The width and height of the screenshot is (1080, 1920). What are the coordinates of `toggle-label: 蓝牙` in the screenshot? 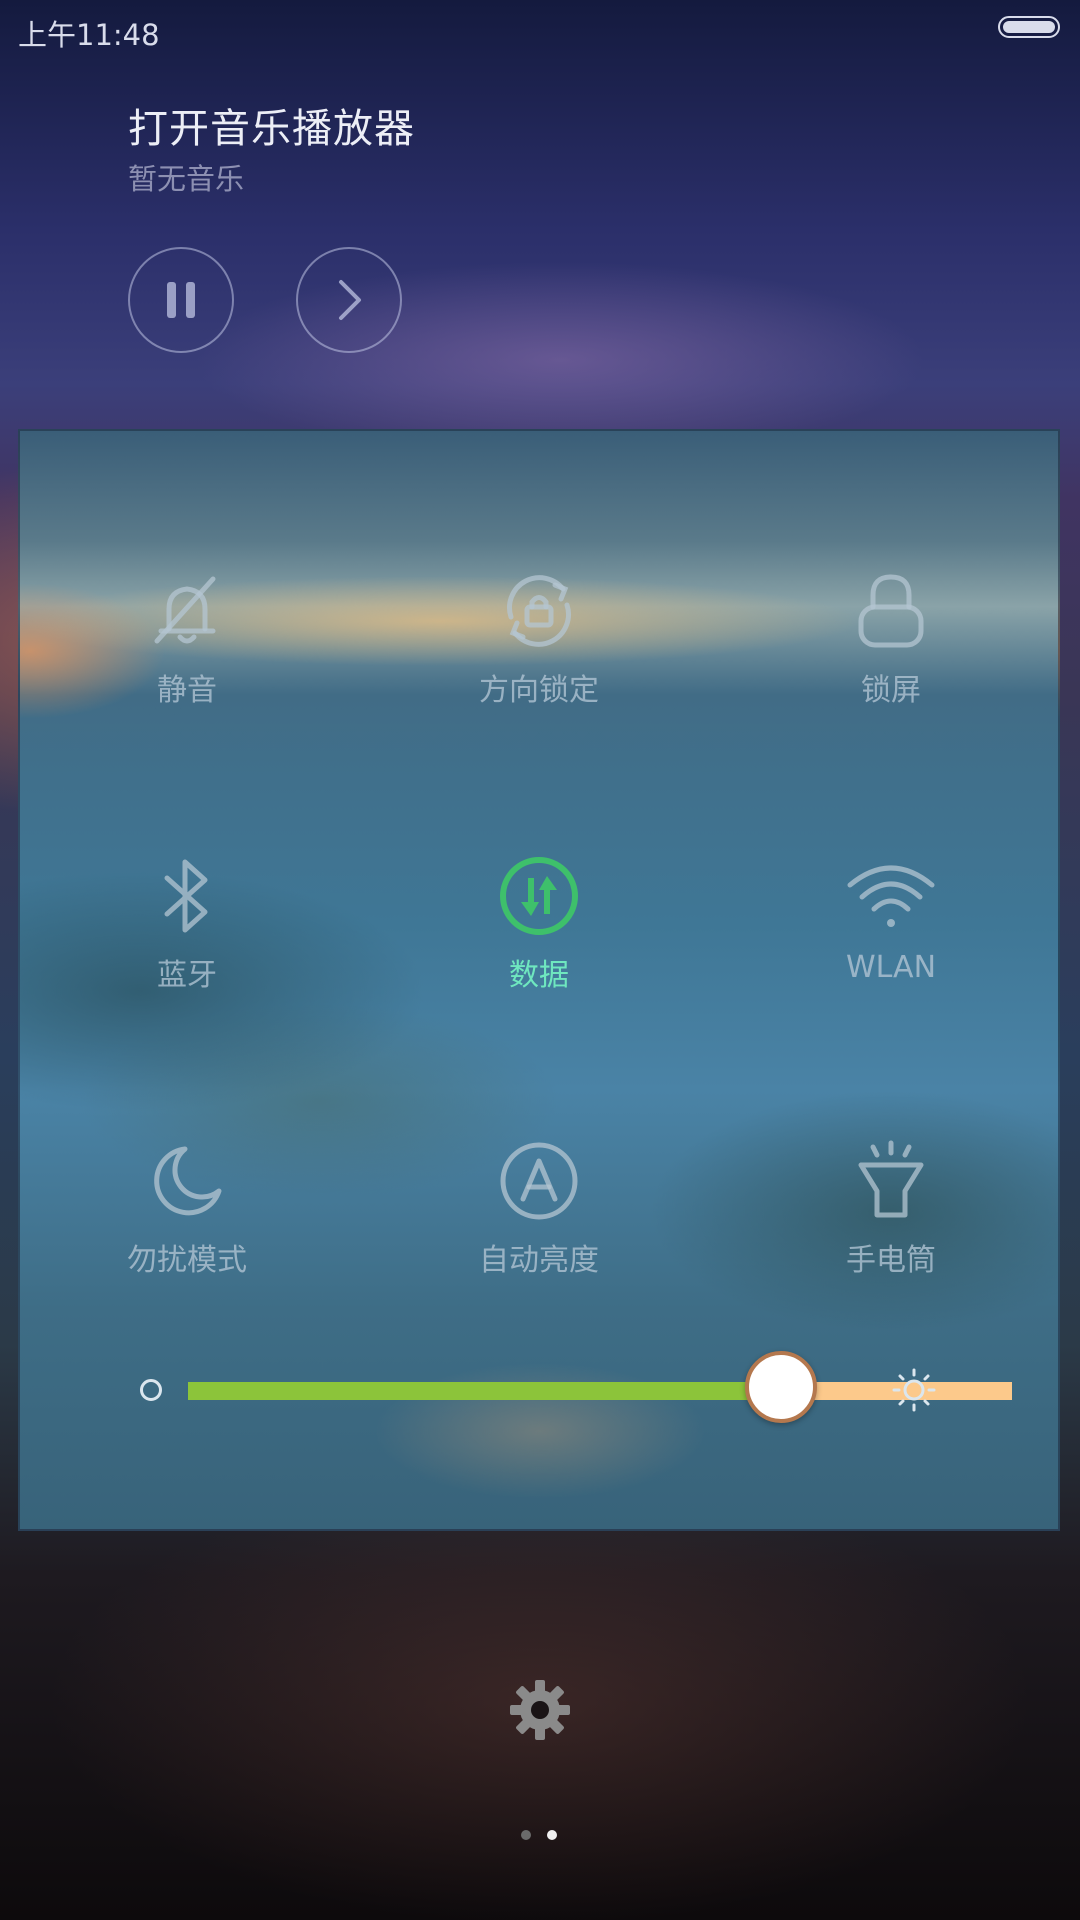 It's located at (187, 975).